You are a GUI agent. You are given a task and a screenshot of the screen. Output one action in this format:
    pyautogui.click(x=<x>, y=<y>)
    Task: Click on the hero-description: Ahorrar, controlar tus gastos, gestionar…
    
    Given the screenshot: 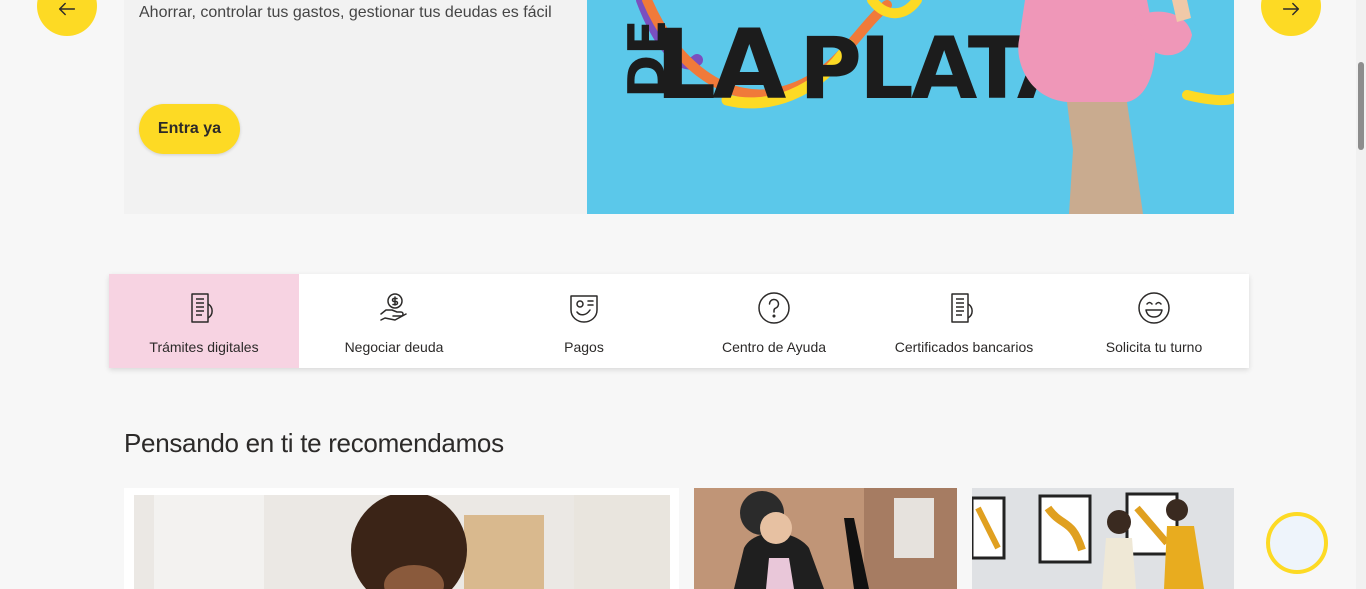 What is the action you would take?
    pyautogui.click(x=345, y=12)
    